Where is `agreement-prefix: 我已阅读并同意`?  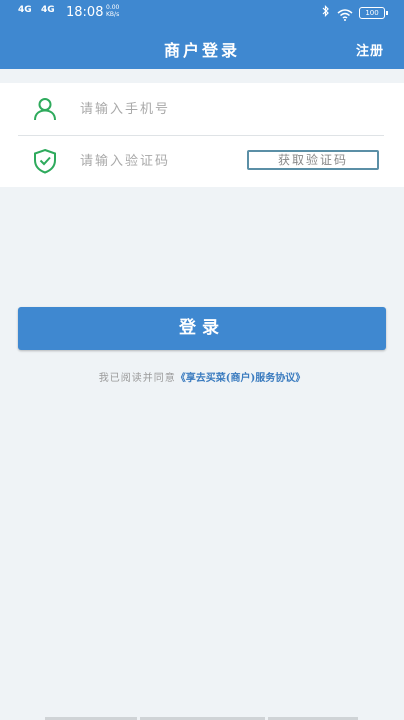 agreement-prefix: 我已阅读并同意 is located at coordinates (137, 378).